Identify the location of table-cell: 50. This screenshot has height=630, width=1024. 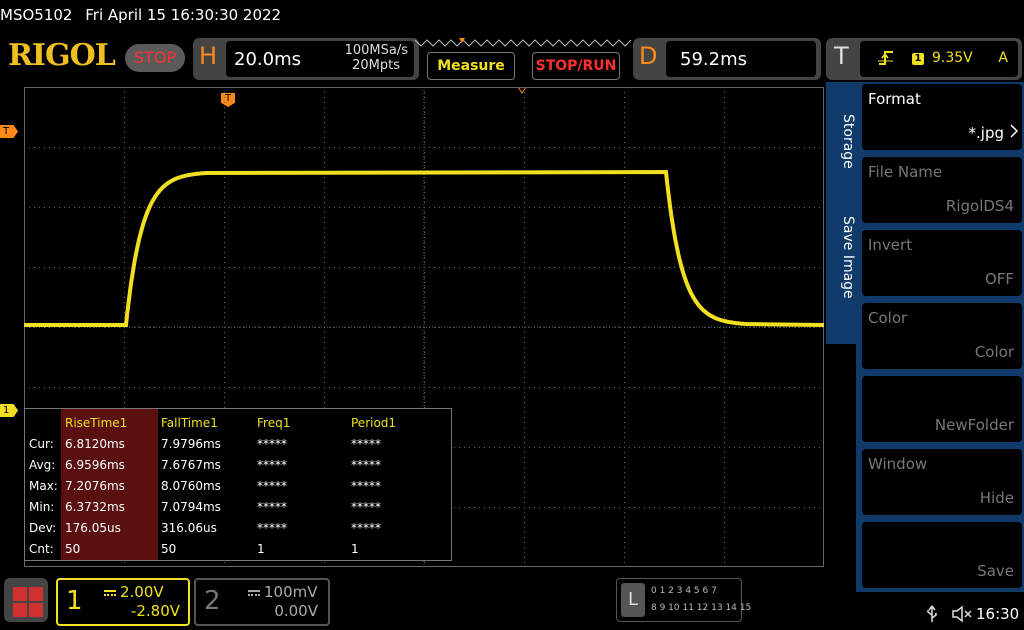
(169, 549).